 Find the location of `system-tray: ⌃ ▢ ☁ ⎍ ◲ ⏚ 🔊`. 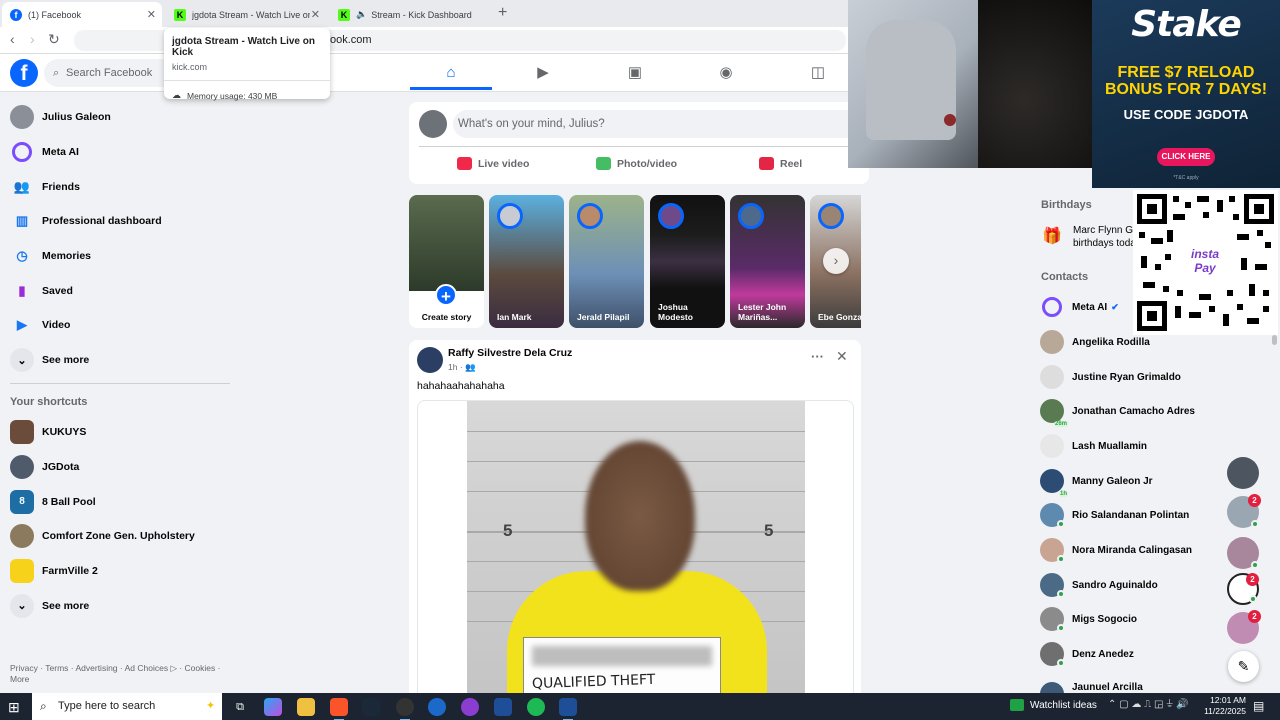

system-tray: ⌃ ▢ ☁ ⎍ ◲ ⏚ 🔊 is located at coordinates (1148, 704).